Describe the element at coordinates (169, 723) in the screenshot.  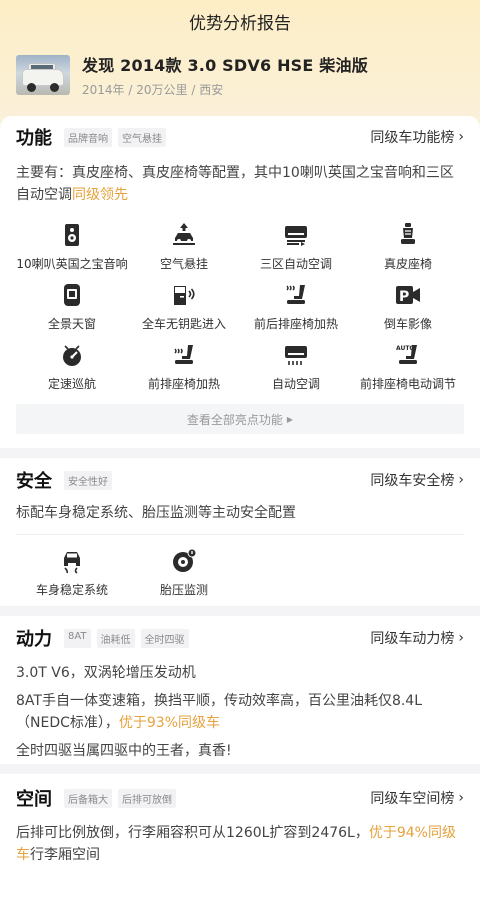
I see `power-highlight: 优于93%同级车` at that location.